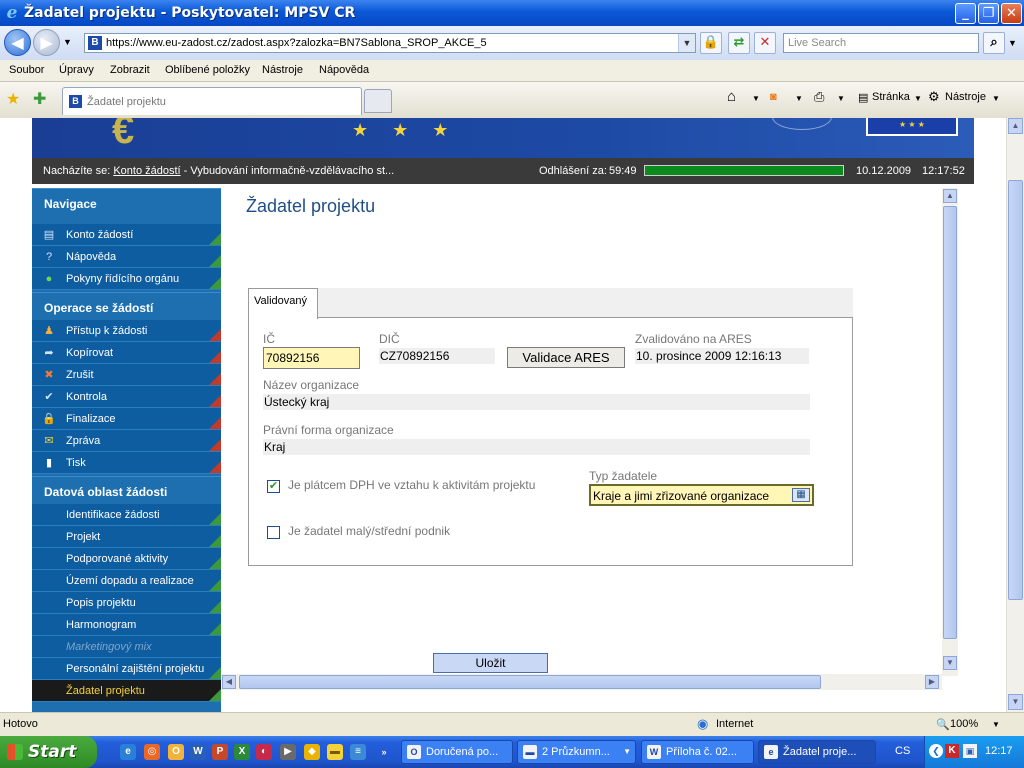 The image size is (1024, 768). Describe the element at coordinates (126, 691) in the screenshot. I see `sidebar-item-zadatel-projektu: Žadatel projektu` at that location.